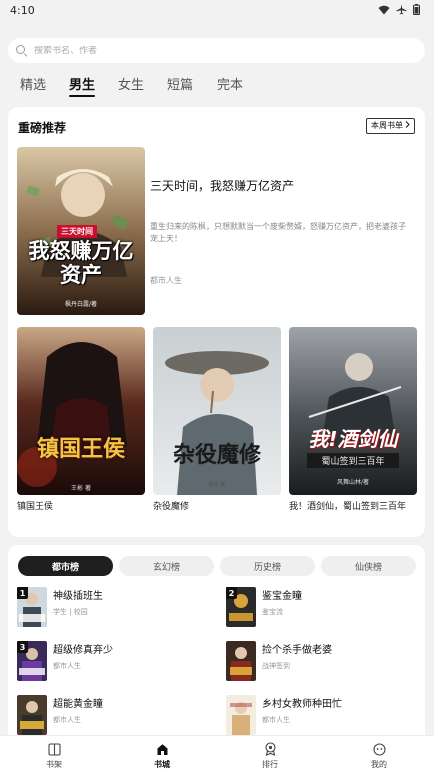 The width and height of the screenshot is (434, 772). Describe the element at coordinates (77, 231) in the screenshot. I see `cover-badge: 三天时间` at that location.